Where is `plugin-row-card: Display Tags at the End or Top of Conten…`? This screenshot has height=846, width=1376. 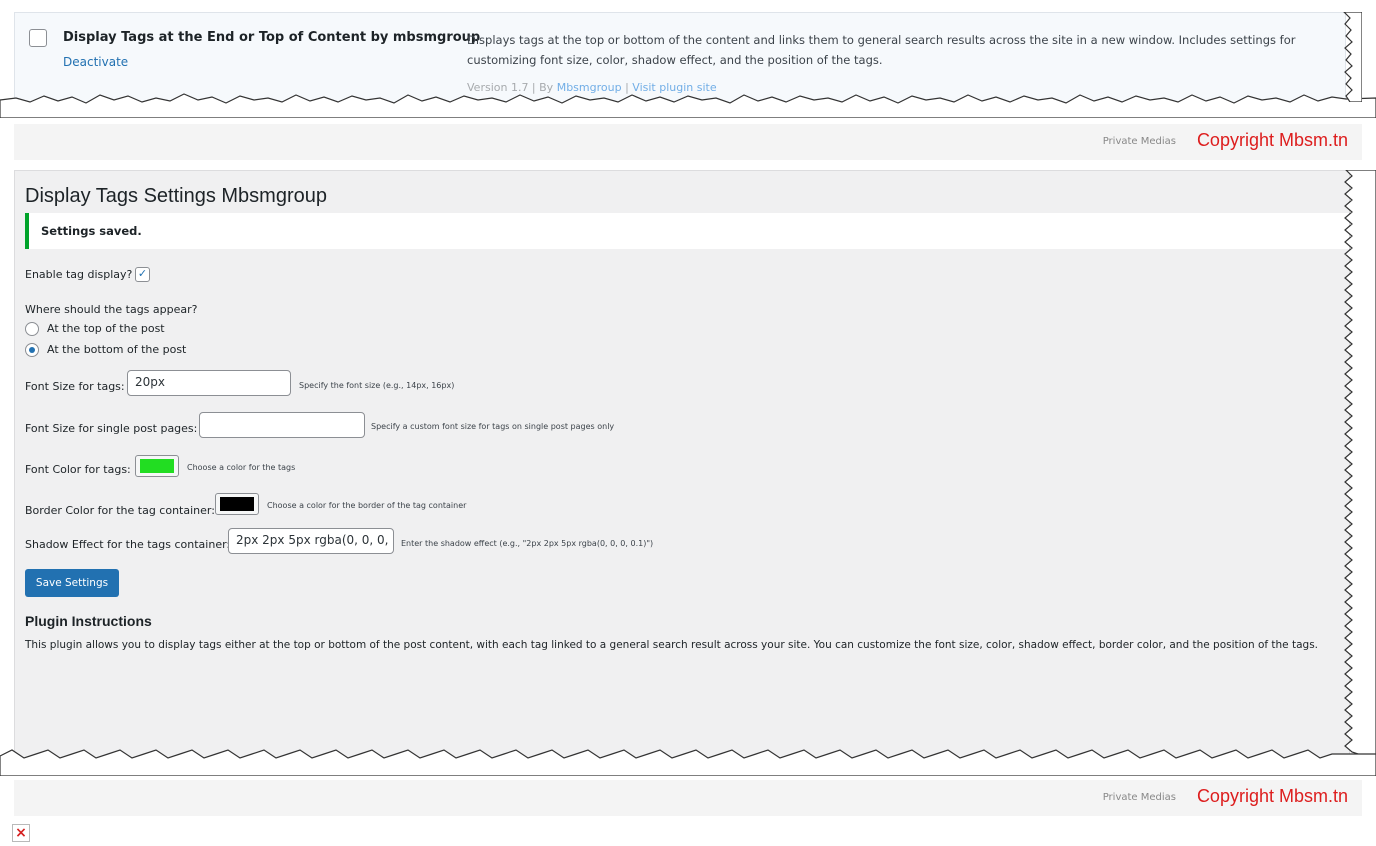
plugin-row-card: Display Tags at the End or Top of Conten… is located at coordinates (680, 59).